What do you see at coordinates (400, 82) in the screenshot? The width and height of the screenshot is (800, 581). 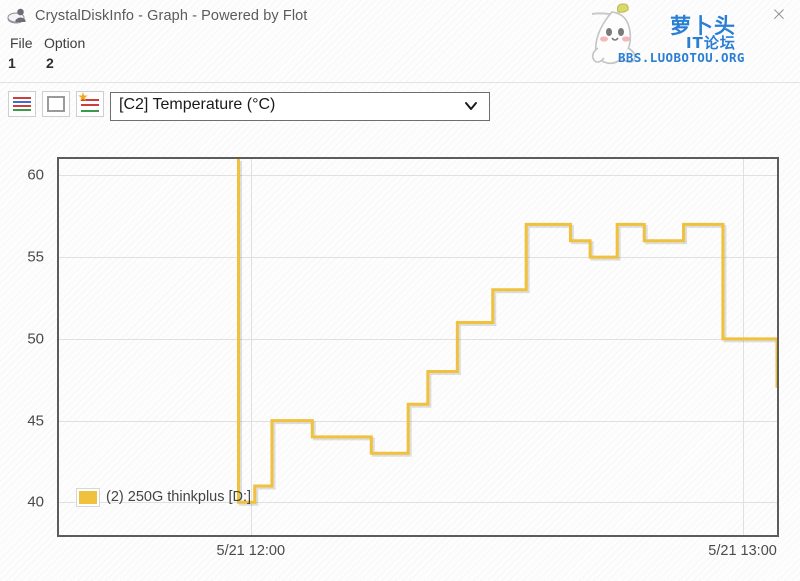 I see `toolbar-separator` at bounding box center [400, 82].